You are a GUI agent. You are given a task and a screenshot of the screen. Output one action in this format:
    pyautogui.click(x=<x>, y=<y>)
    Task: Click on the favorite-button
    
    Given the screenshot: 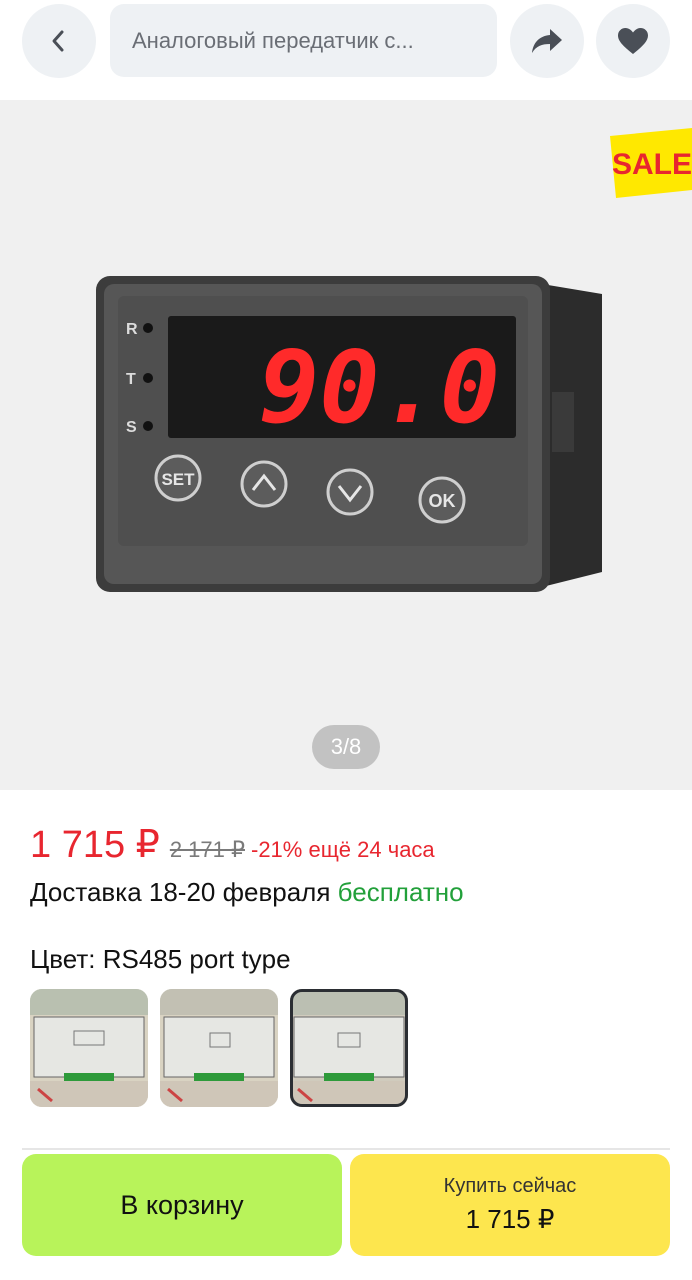 What is the action you would take?
    pyautogui.click(x=633, y=41)
    